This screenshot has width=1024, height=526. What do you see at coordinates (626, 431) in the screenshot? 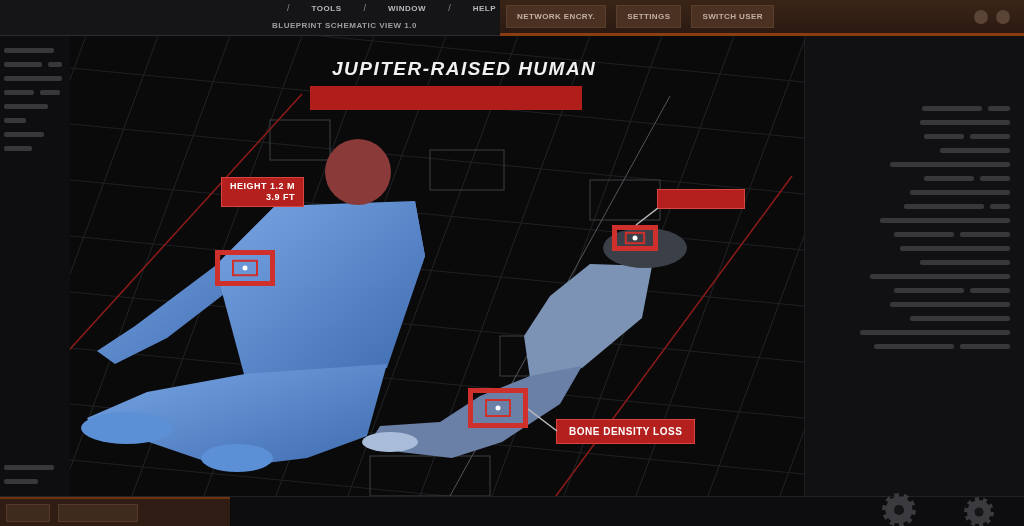
I see `bone-density-tag: BONE DENSITY LOSS` at bounding box center [626, 431].